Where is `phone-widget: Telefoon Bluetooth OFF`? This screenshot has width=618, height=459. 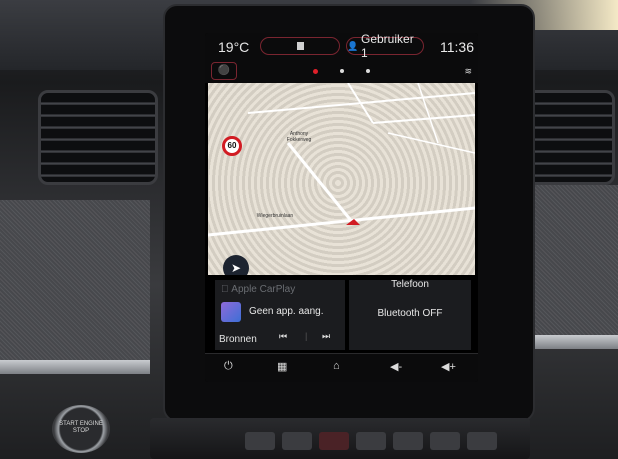
phone-widget: Telefoon Bluetooth OFF is located at coordinates (410, 314).